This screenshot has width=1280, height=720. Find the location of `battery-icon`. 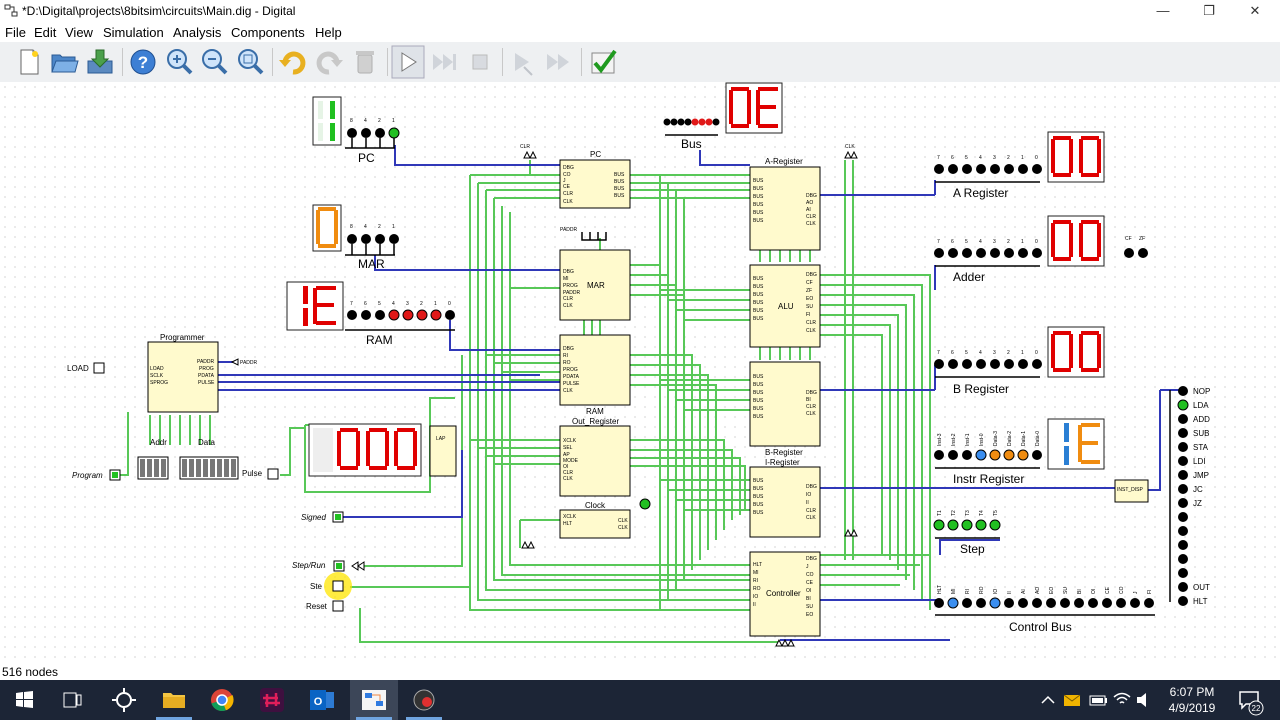

battery-icon is located at coordinates (1098, 700).